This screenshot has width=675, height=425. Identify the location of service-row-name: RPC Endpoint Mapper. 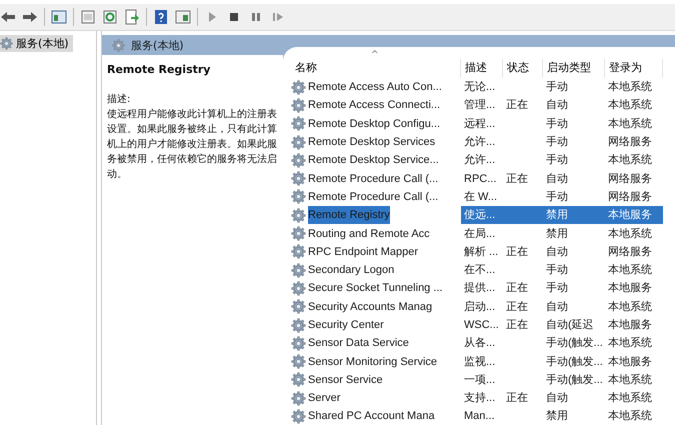
(363, 251).